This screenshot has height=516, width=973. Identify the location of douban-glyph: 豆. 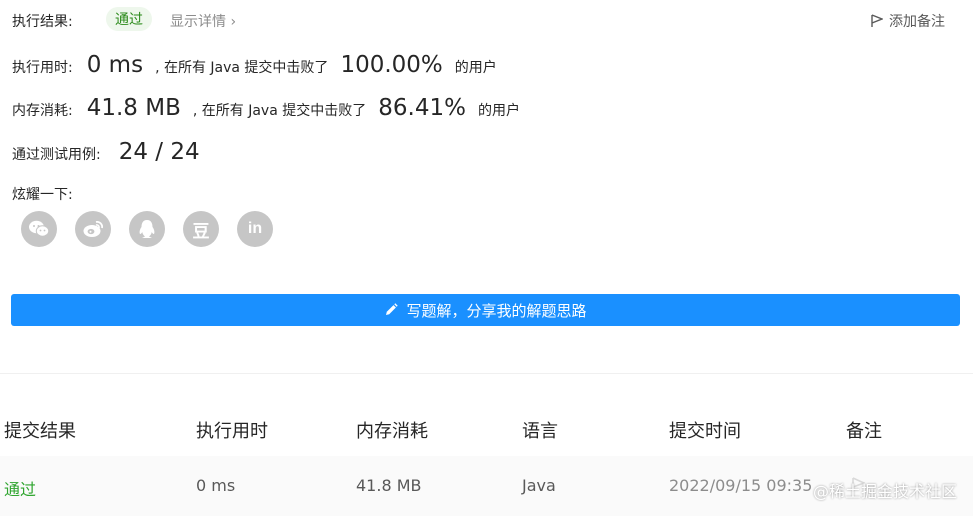
(201, 231).